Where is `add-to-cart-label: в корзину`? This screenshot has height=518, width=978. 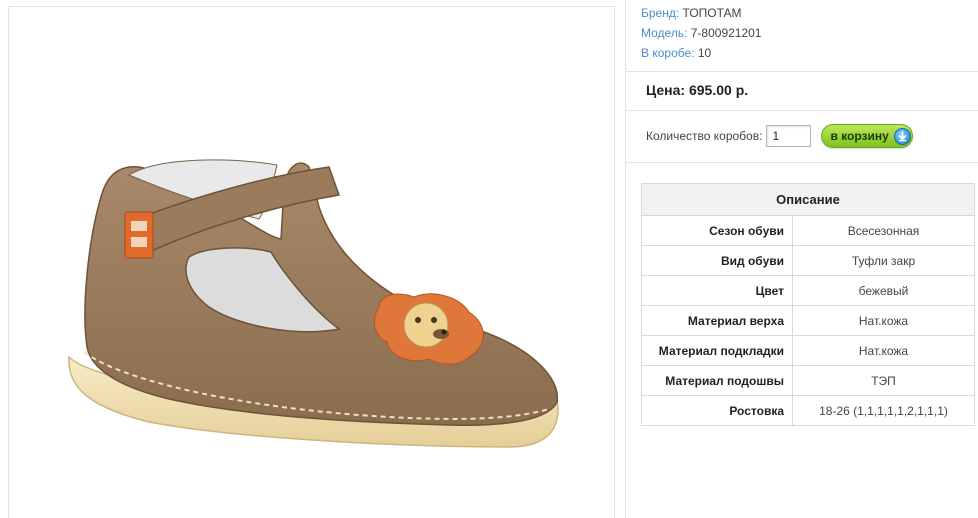 add-to-cart-label: в корзину is located at coordinates (859, 136).